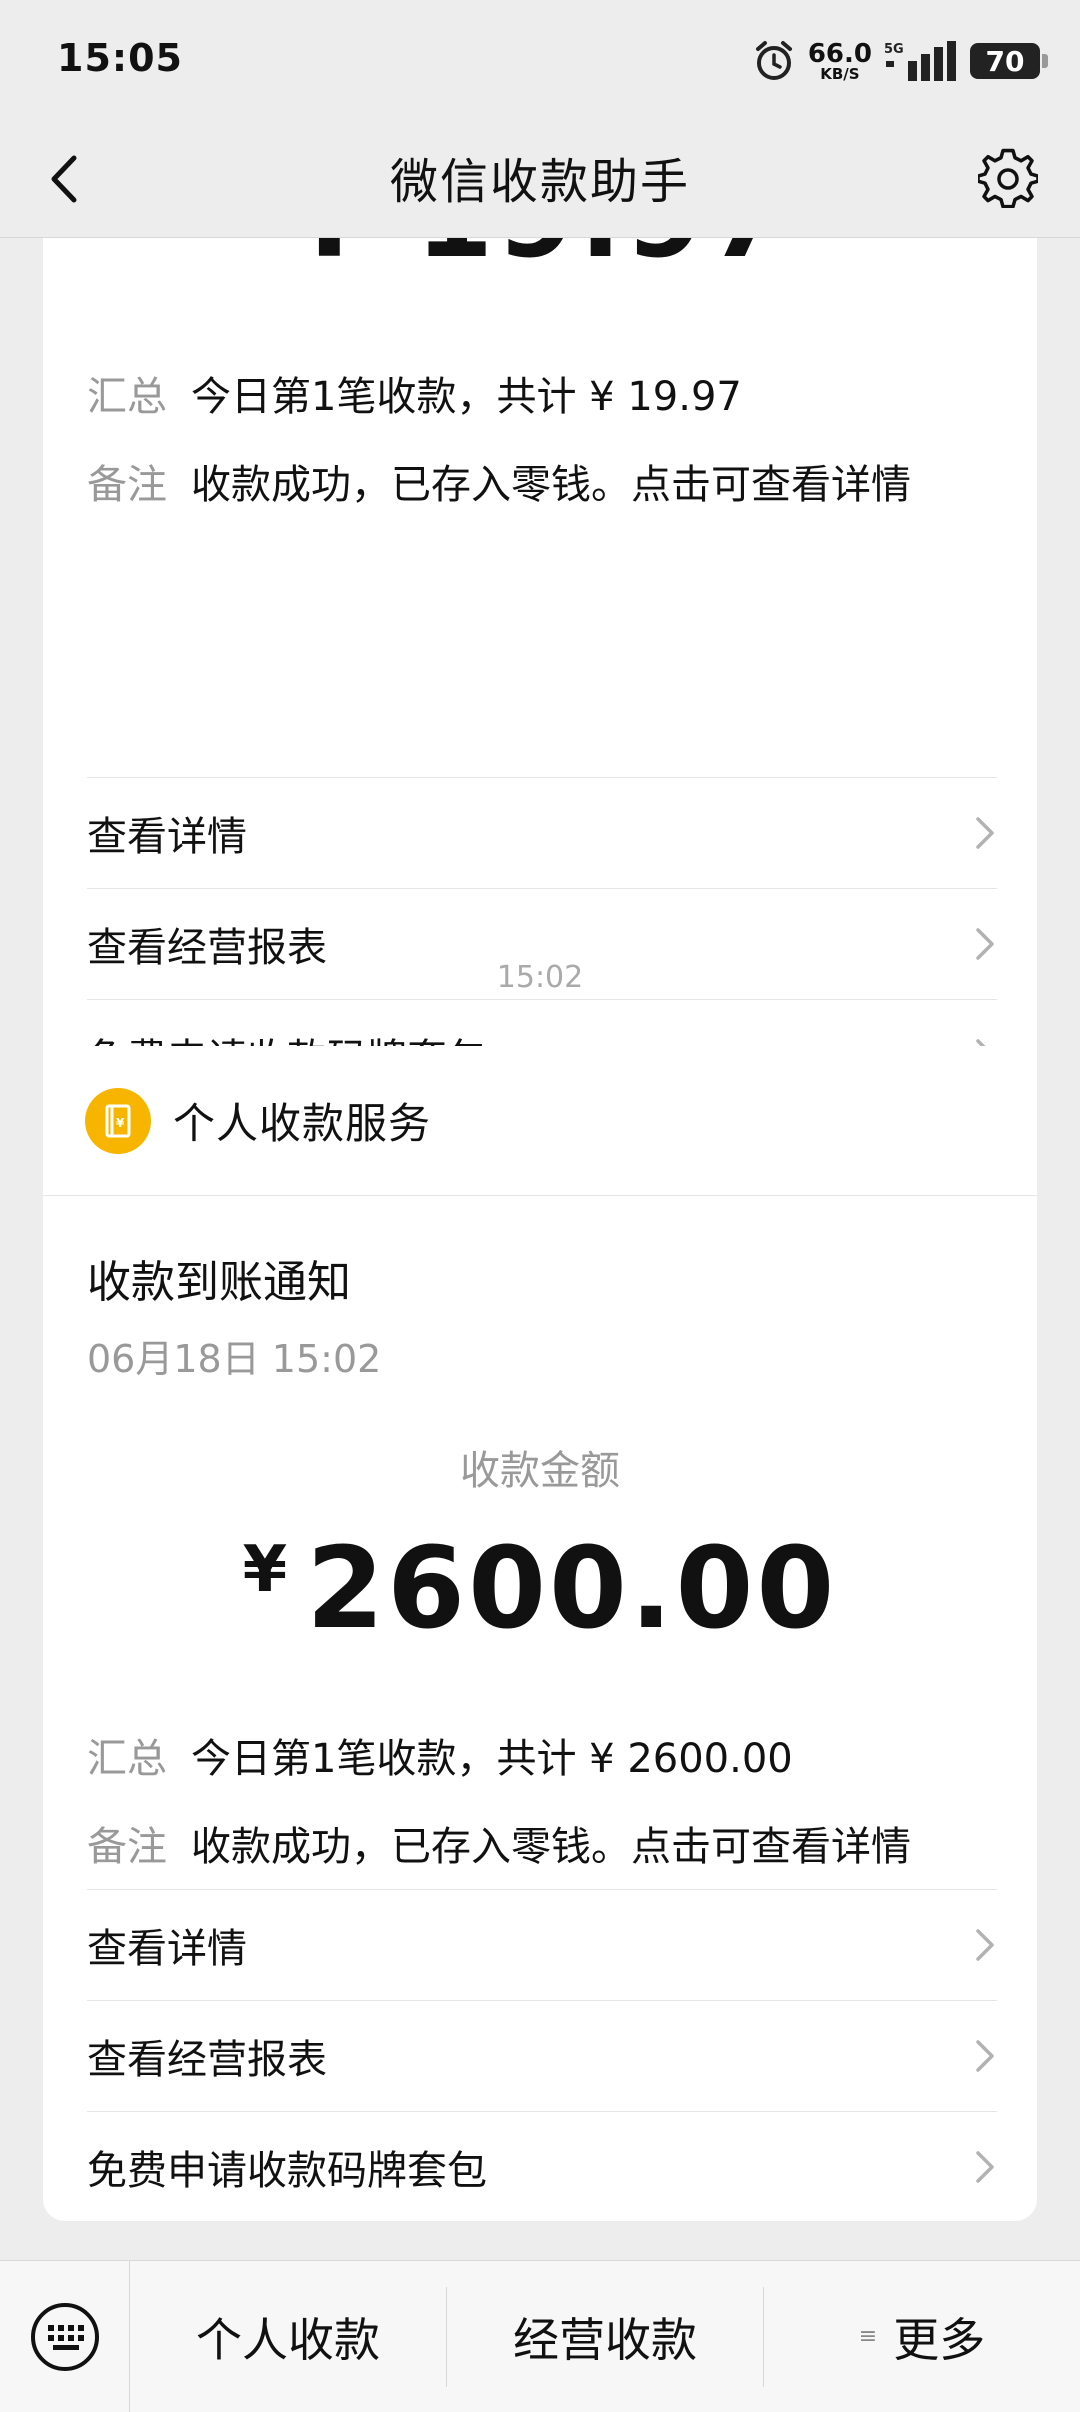  Describe the element at coordinates (939, 2339) in the screenshot. I see `tab-label: 更多` at that location.